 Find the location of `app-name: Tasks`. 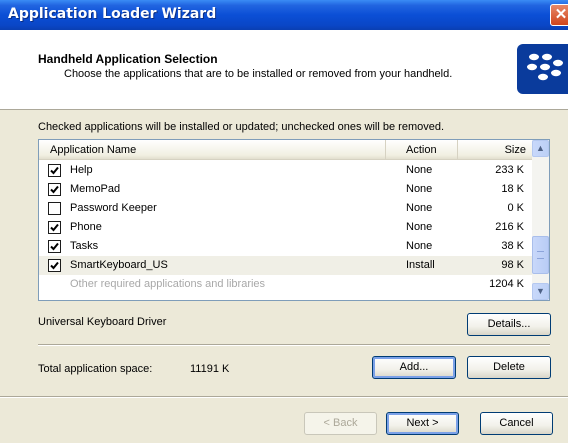

app-name: Tasks is located at coordinates (84, 246).